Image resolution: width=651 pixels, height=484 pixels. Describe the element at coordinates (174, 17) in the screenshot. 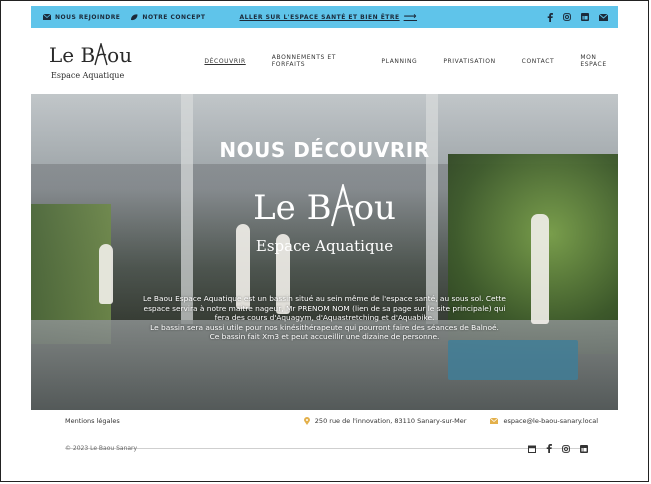

I see `concept-label: NOTRE CONCEPT` at that location.